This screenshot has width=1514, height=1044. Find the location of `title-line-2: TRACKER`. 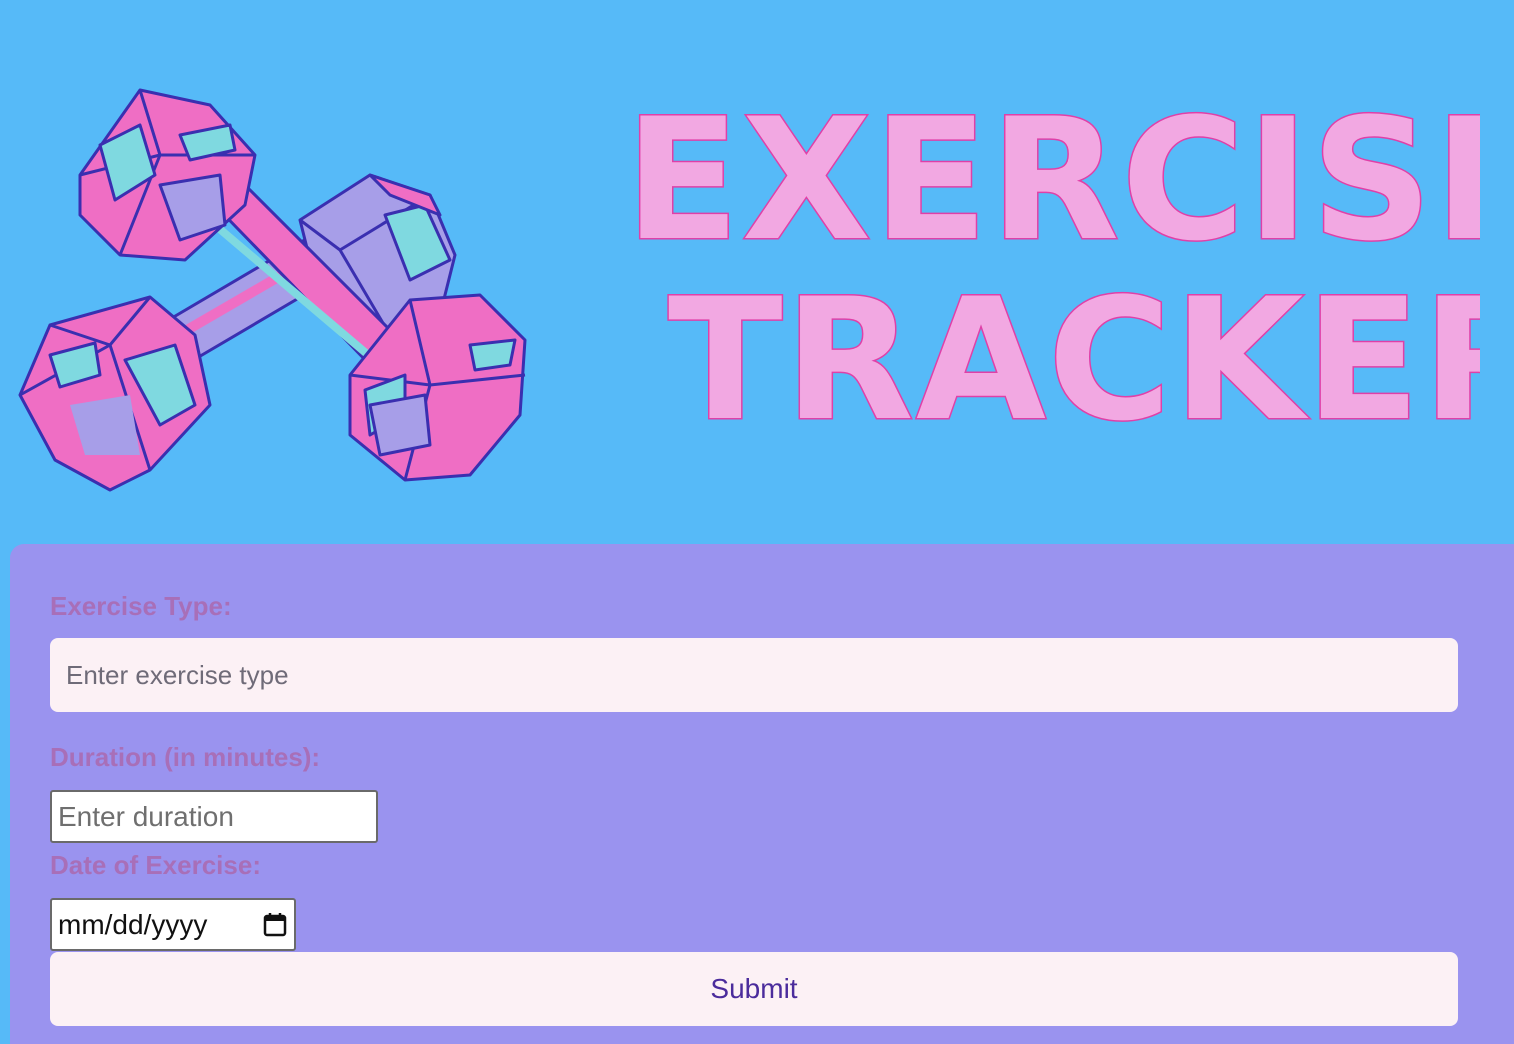

title-line-2: TRACKER is located at coordinates (1074, 356).